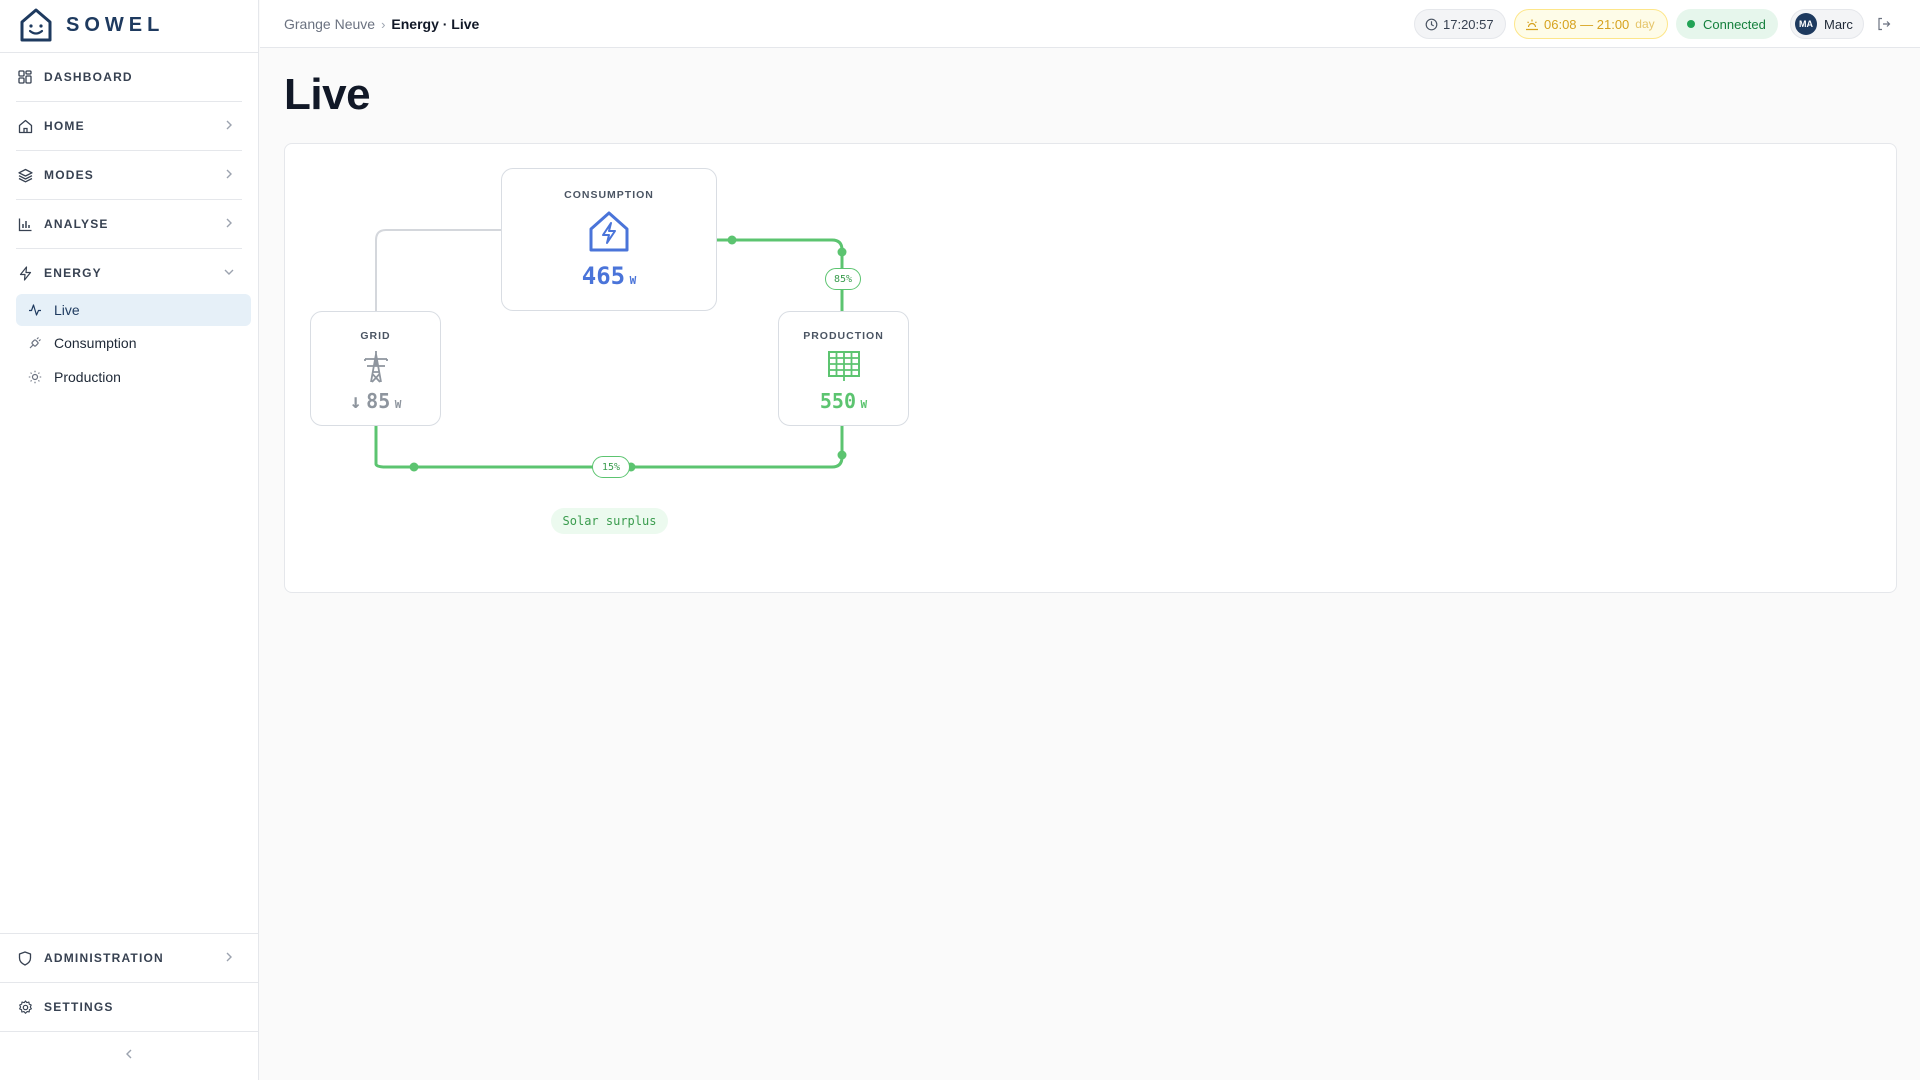 This screenshot has width=1920, height=1080. I want to click on sub-item-consumption-label: Consumption, so click(95, 343).